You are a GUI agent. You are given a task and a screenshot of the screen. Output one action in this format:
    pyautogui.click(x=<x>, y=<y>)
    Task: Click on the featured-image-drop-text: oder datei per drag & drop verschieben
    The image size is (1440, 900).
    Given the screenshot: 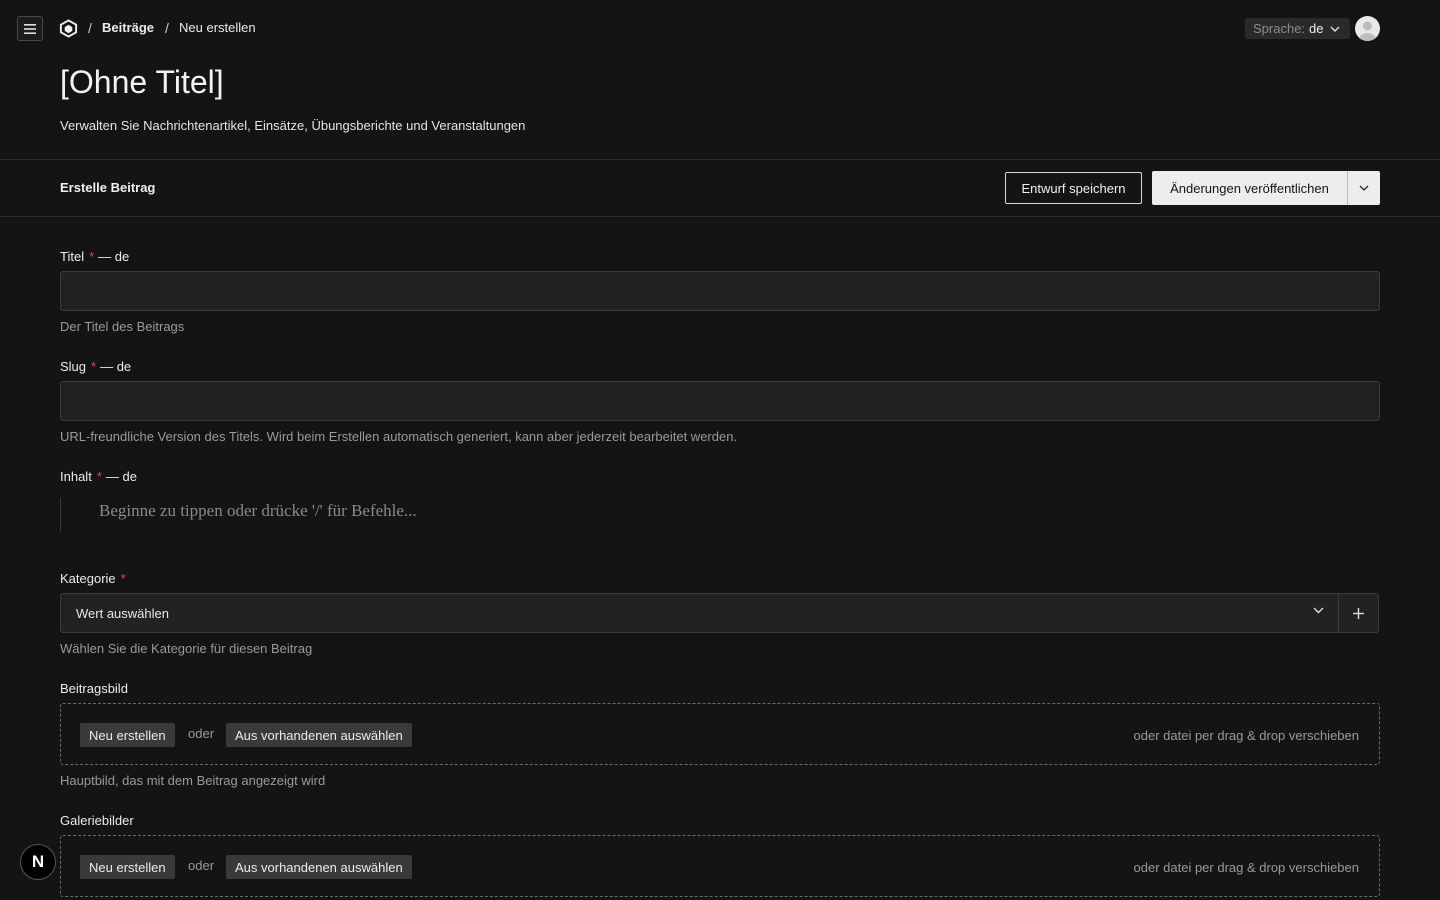 What is the action you would take?
    pyautogui.click(x=1246, y=735)
    